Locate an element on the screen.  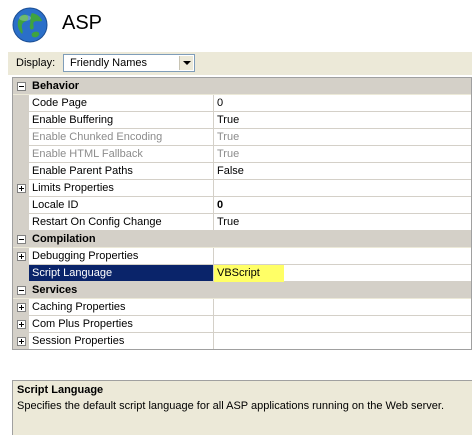
property-name-cell: Enable Parent Paths is located at coordinates (121, 171).